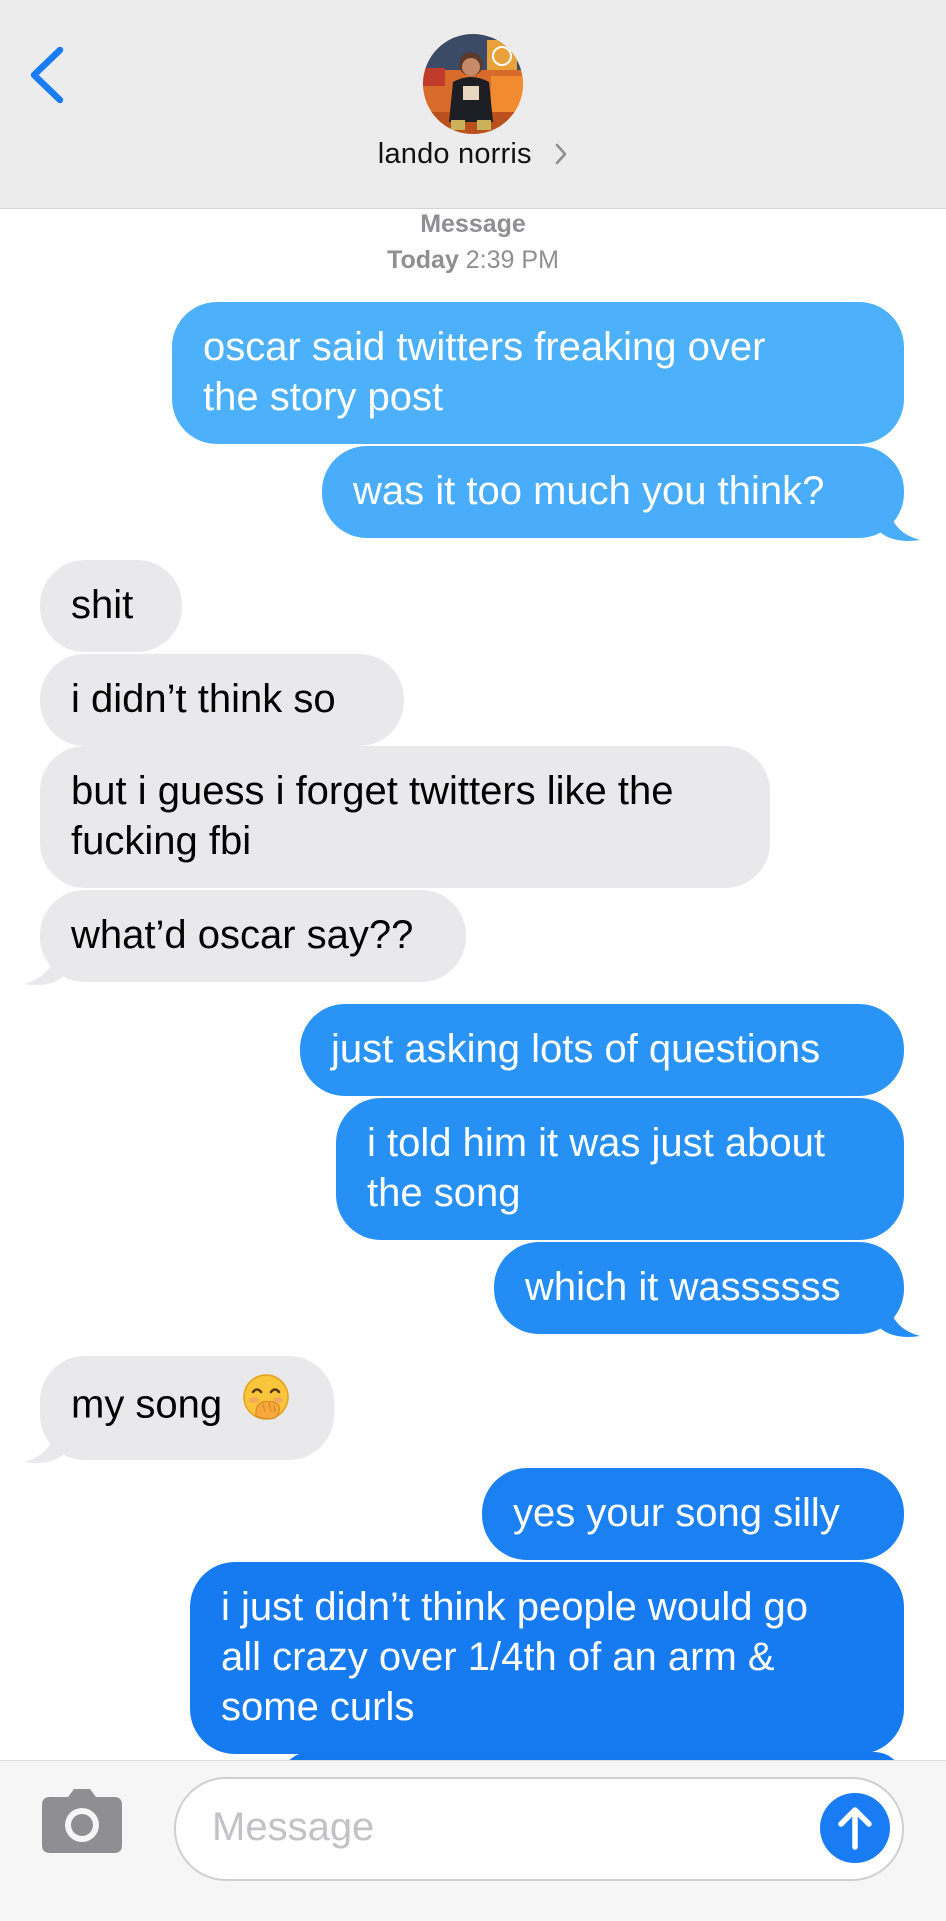  What do you see at coordinates (512, 260) in the screenshot?
I see `timestamp-time: 2:39 PM` at bounding box center [512, 260].